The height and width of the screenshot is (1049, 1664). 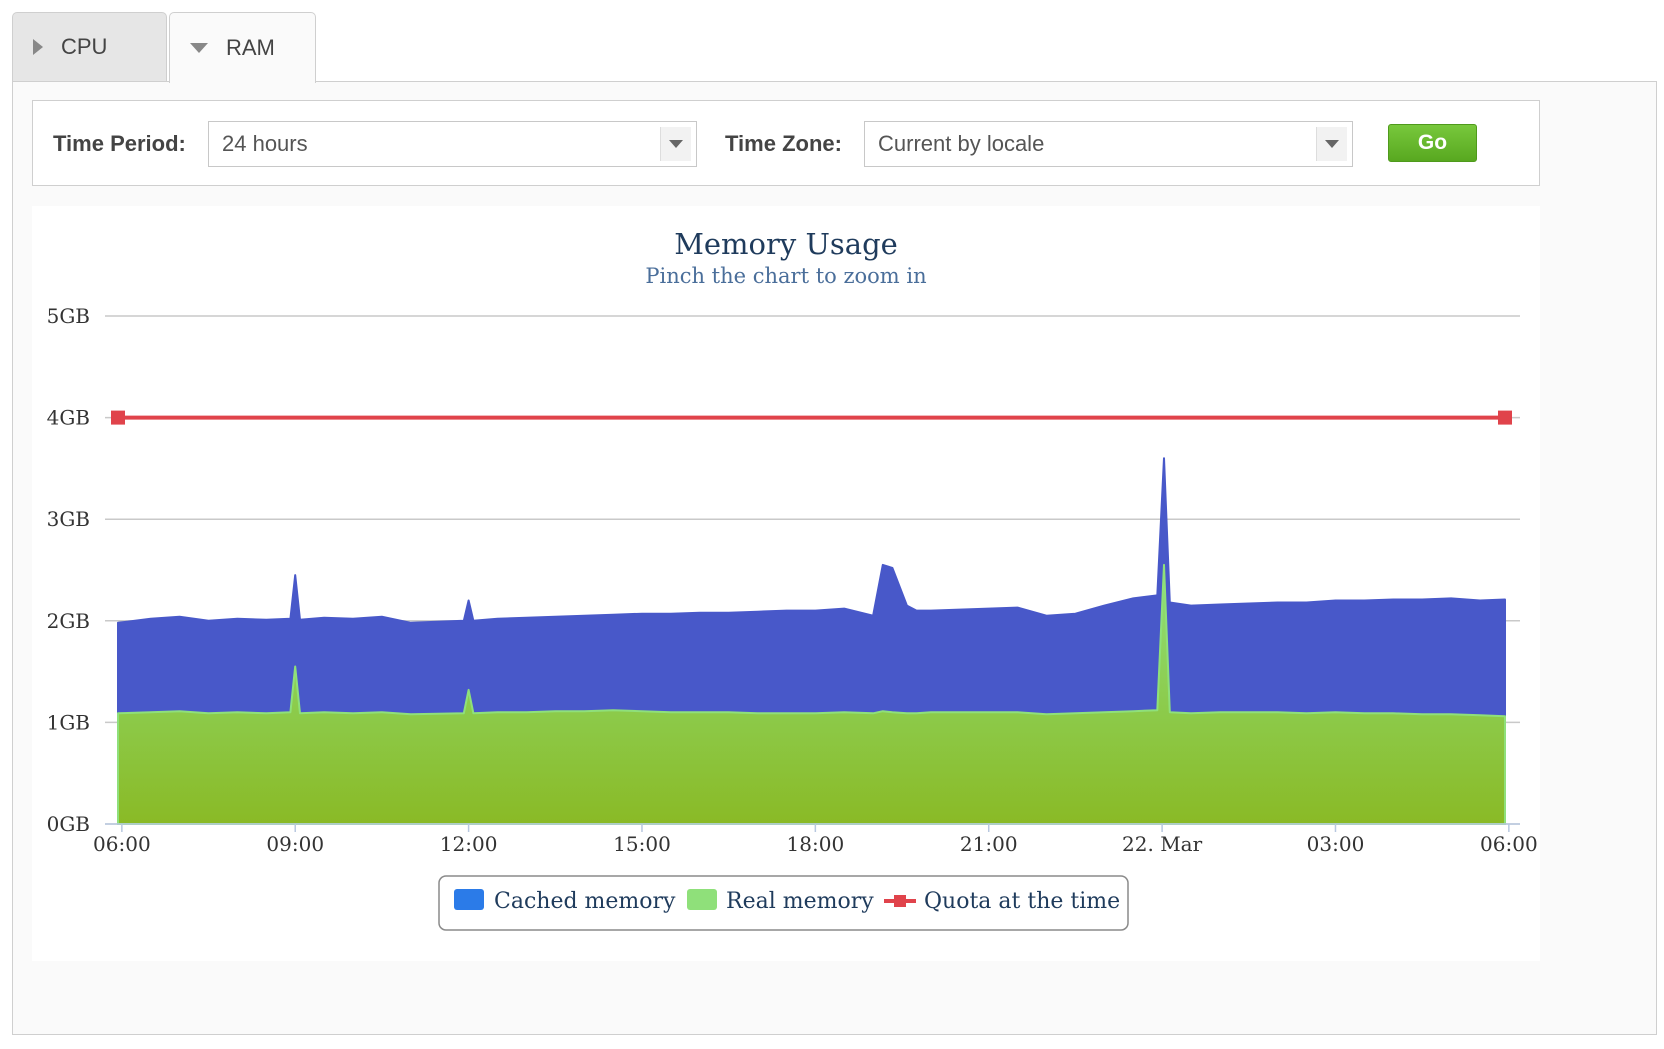 What do you see at coordinates (702, 899) in the screenshot?
I see `real-memory-swatch` at bounding box center [702, 899].